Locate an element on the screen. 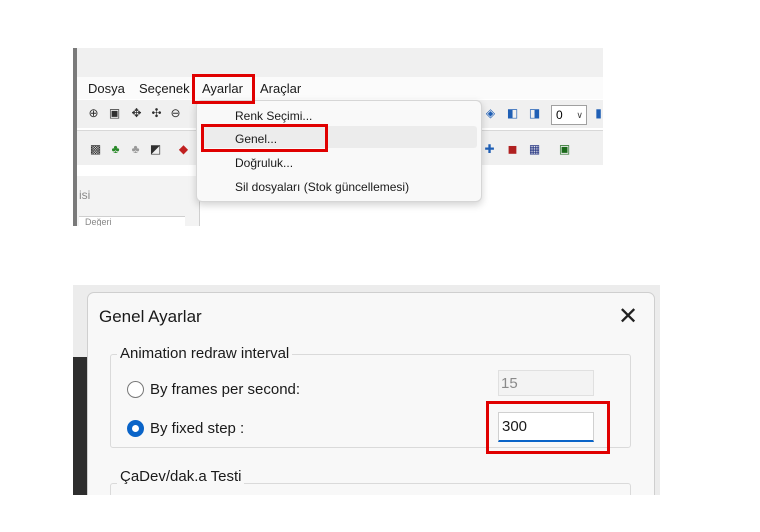 The height and width of the screenshot is (532, 760). zoom-out-icon: ⊖ is located at coordinates (175, 113).